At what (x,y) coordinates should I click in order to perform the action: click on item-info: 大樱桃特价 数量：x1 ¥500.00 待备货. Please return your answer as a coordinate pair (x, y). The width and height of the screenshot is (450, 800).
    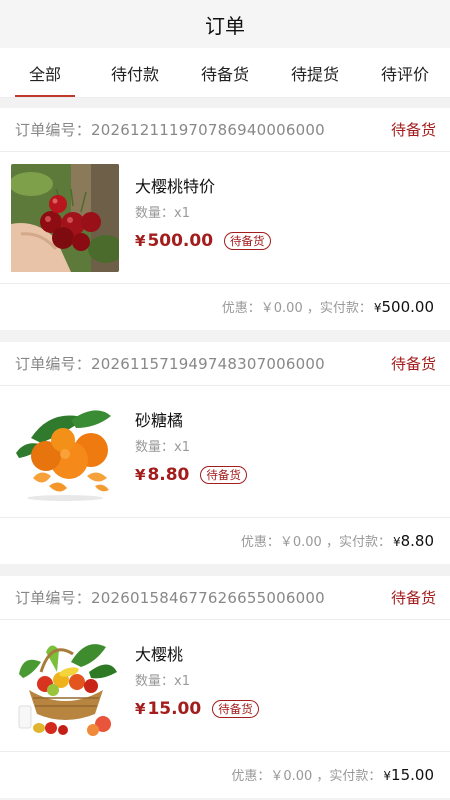
    Looking at the image, I should click on (203, 218).